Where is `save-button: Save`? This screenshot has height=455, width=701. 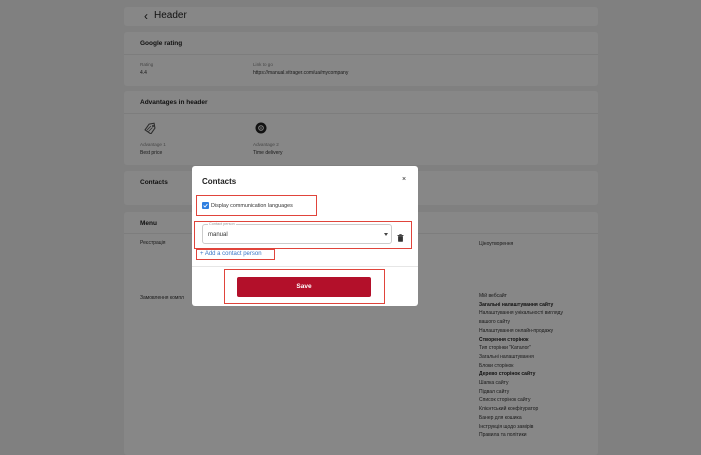
save-button: Save is located at coordinates (304, 287).